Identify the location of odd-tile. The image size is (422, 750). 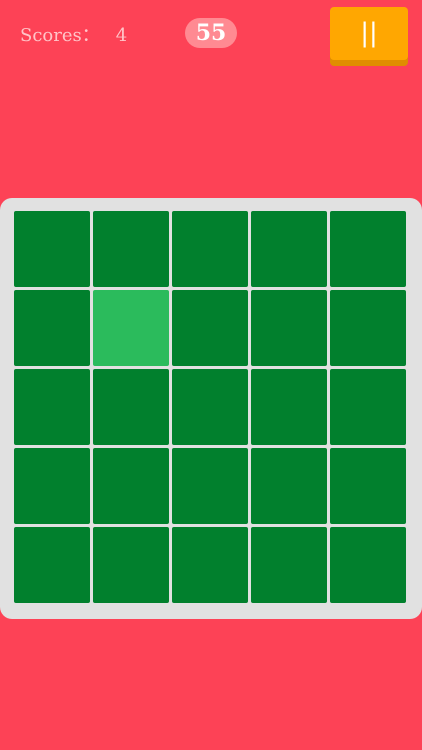
(131, 328).